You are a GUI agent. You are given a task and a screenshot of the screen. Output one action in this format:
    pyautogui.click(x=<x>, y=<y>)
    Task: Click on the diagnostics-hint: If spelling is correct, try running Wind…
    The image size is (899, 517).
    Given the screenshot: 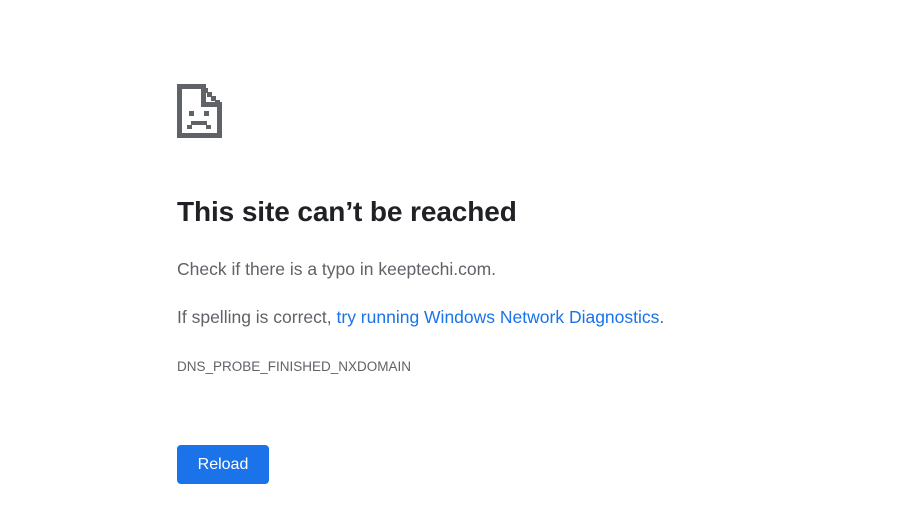 What is the action you would take?
    pyautogui.click(x=420, y=317)
    